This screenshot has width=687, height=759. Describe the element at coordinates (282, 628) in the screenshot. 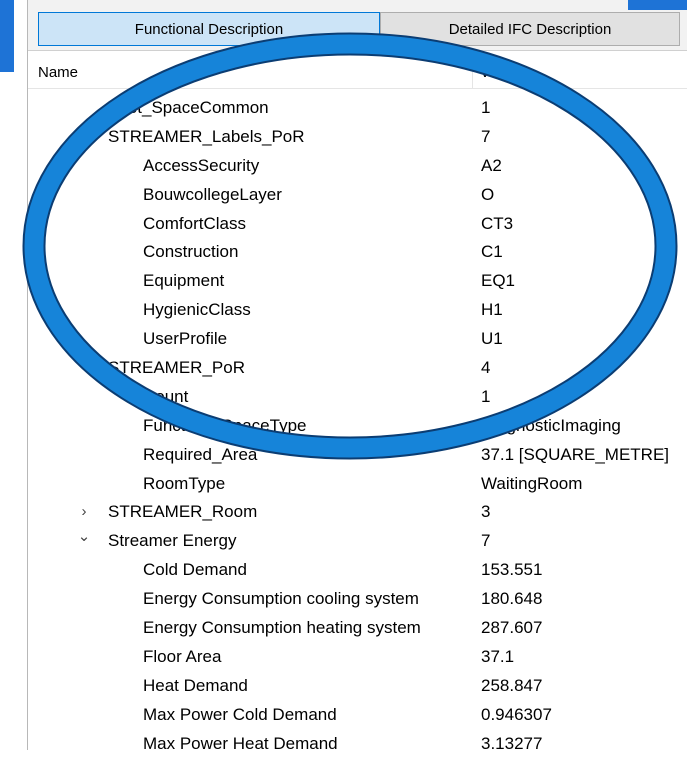

I see `row-name: Energy Consumption heating system` at that location.